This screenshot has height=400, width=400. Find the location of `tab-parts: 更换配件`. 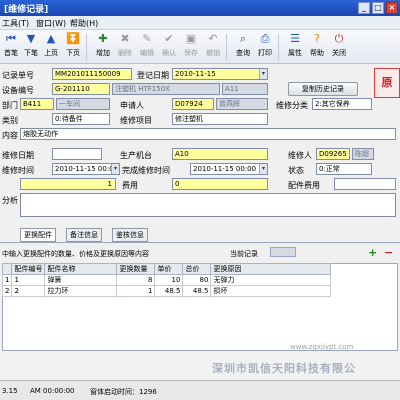

tab-parts: 更换配件 is located at coordinates (38, 235).